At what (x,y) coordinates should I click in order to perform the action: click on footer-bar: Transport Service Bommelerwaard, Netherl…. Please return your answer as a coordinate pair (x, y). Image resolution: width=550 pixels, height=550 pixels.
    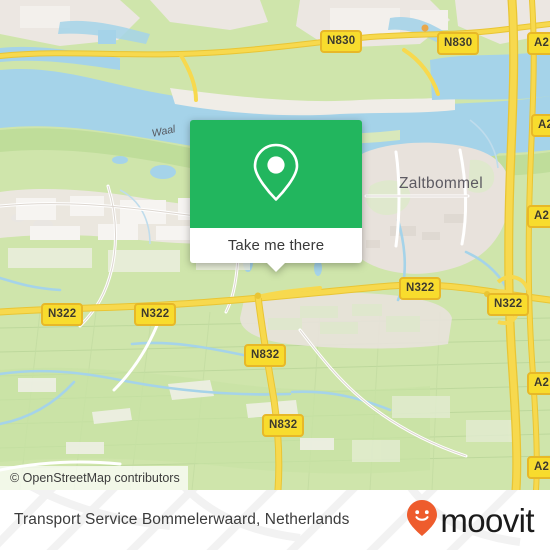
    Looking at the image, I should click on (275, 520).